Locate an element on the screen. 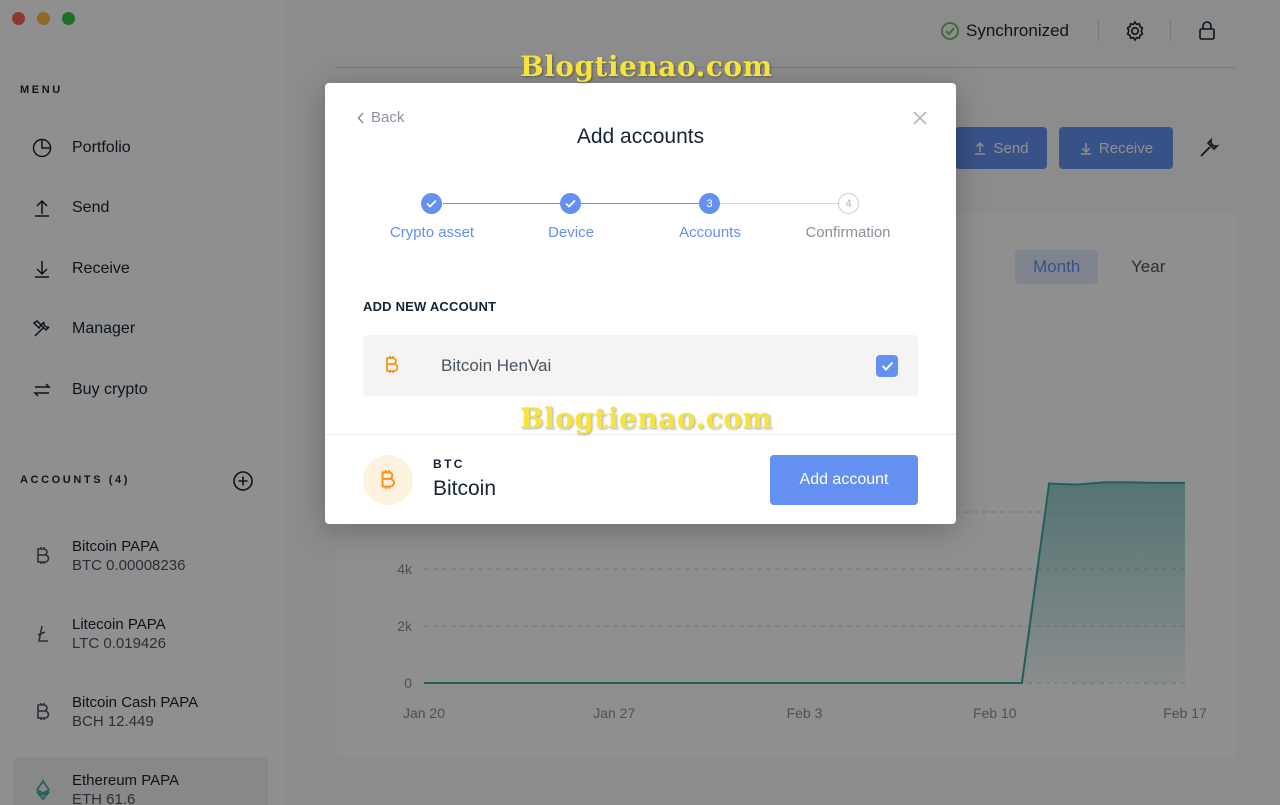  step-1-dot is located at coordinates (431, 203).